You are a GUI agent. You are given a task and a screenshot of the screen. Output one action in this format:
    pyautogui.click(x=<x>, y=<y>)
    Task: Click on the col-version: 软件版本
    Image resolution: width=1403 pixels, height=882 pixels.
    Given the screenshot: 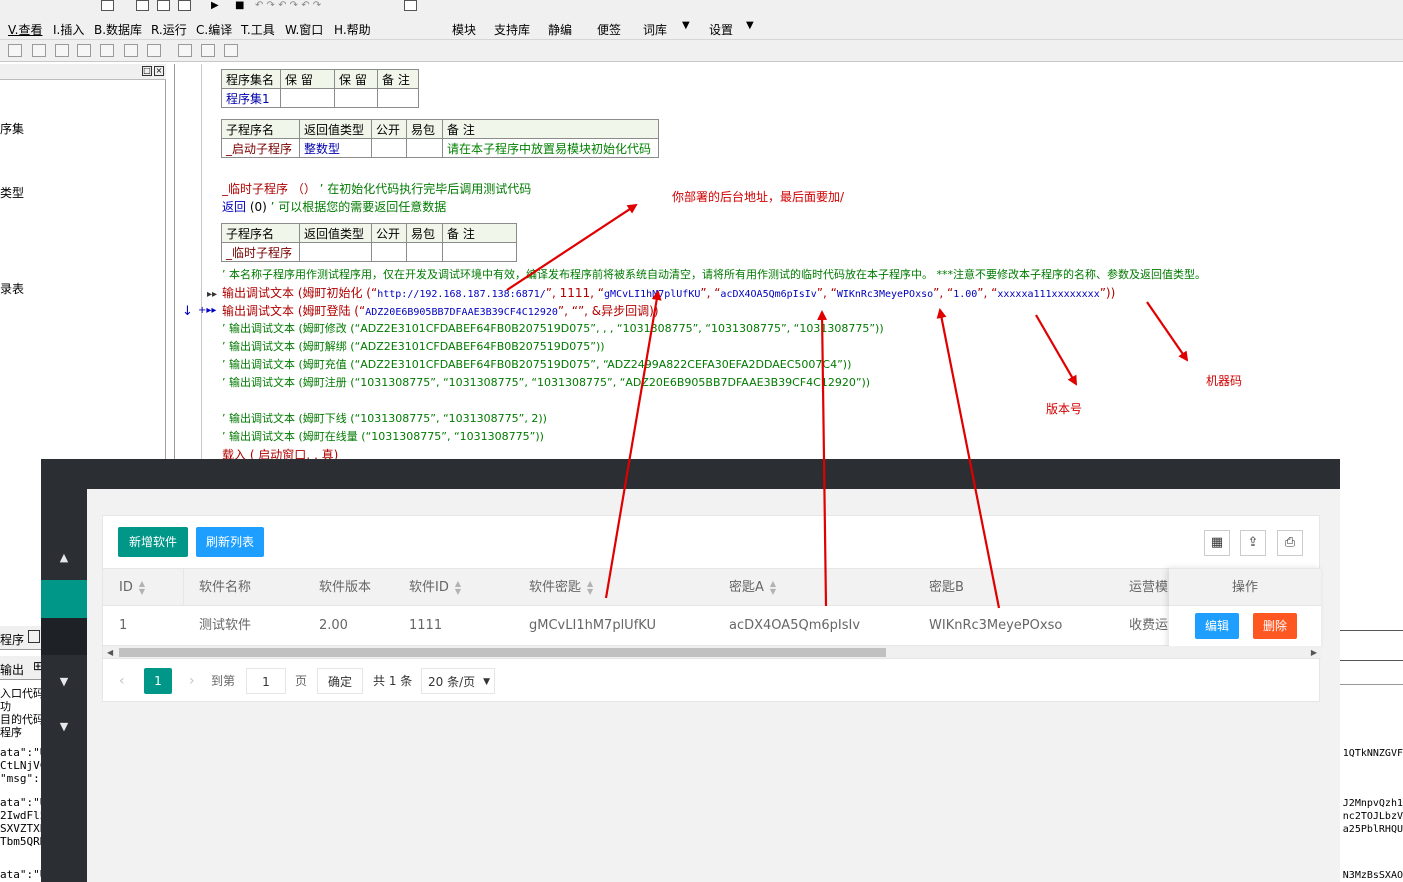 What is the action you would take?
    pyautogui.click(x=345, y=588)
    